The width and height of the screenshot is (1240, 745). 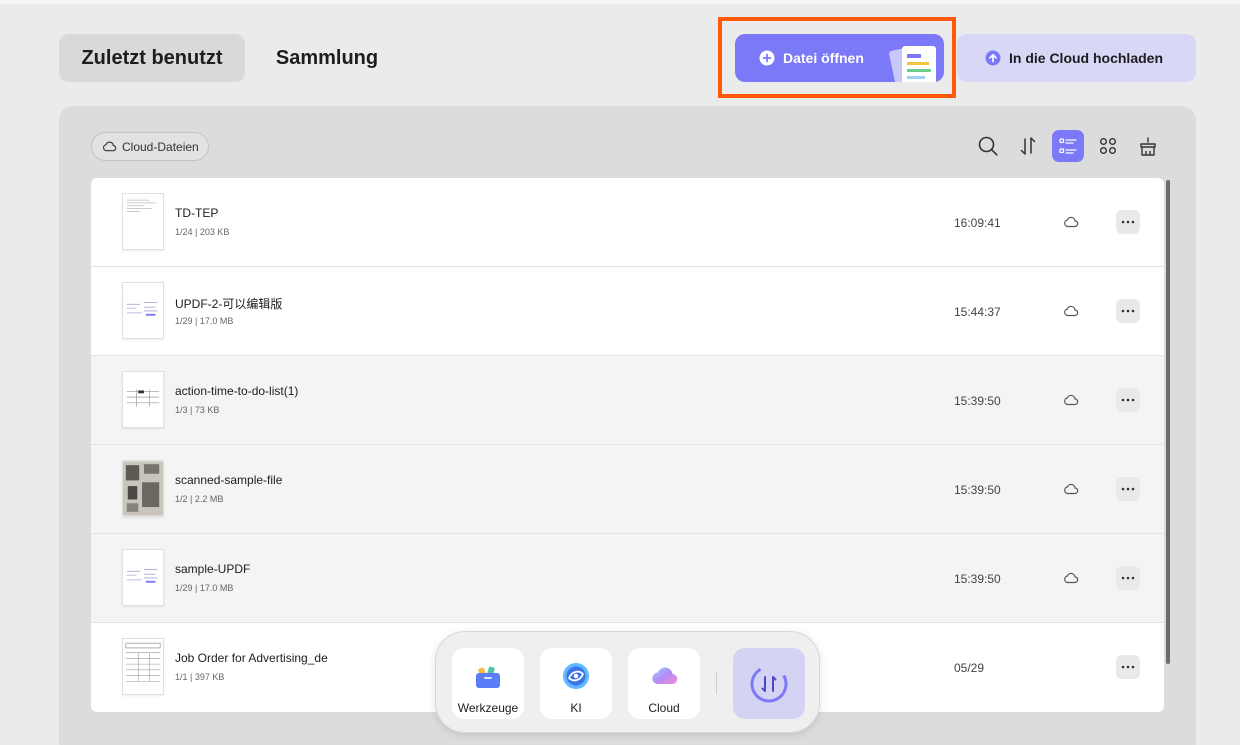 What do you see at coordinates (627, 222) in the screenshot?
I see `file-row: TD-TEP 1/24 | 203 KB 16:09:41` at bounding box center [627, 222].